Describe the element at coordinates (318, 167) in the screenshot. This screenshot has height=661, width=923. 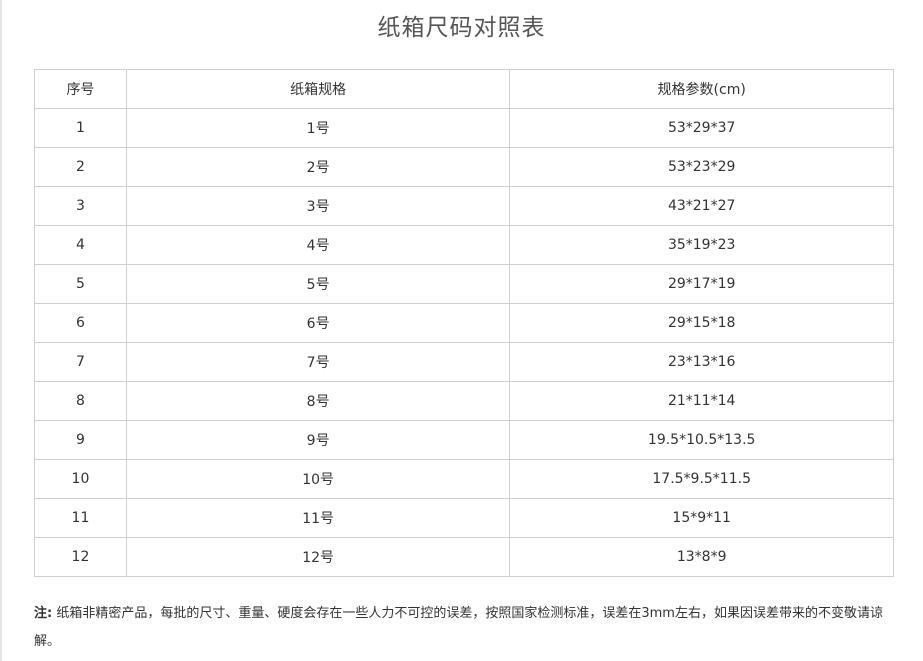
I see `cell-spec: 2号` at that location.